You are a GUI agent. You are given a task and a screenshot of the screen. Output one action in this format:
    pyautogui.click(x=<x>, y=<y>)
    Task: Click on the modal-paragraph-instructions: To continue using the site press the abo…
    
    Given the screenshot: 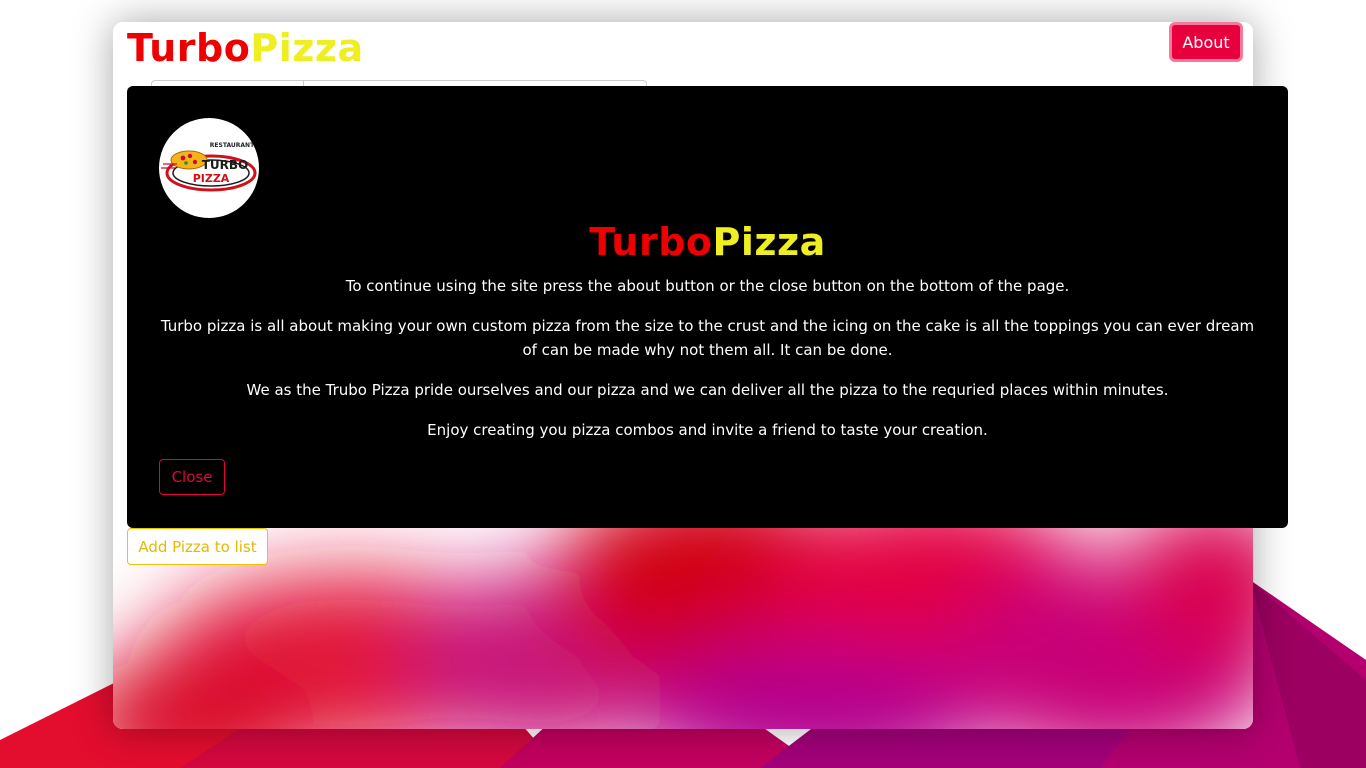 What is the action you would take?
    pyautogui.click(x=707, y=286)
    